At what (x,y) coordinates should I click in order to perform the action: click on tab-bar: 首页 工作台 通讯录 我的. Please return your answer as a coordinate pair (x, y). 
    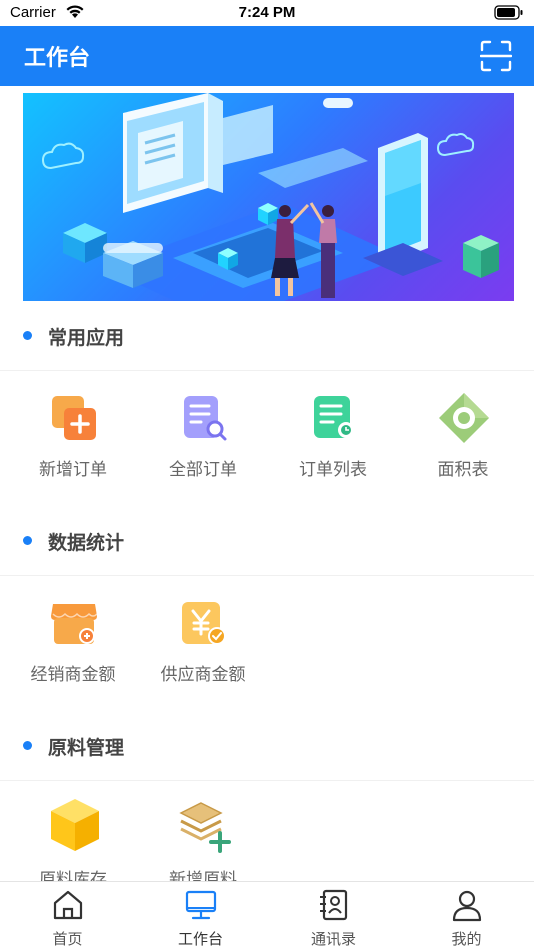
    Looking at the image, I should click on (267, 915).